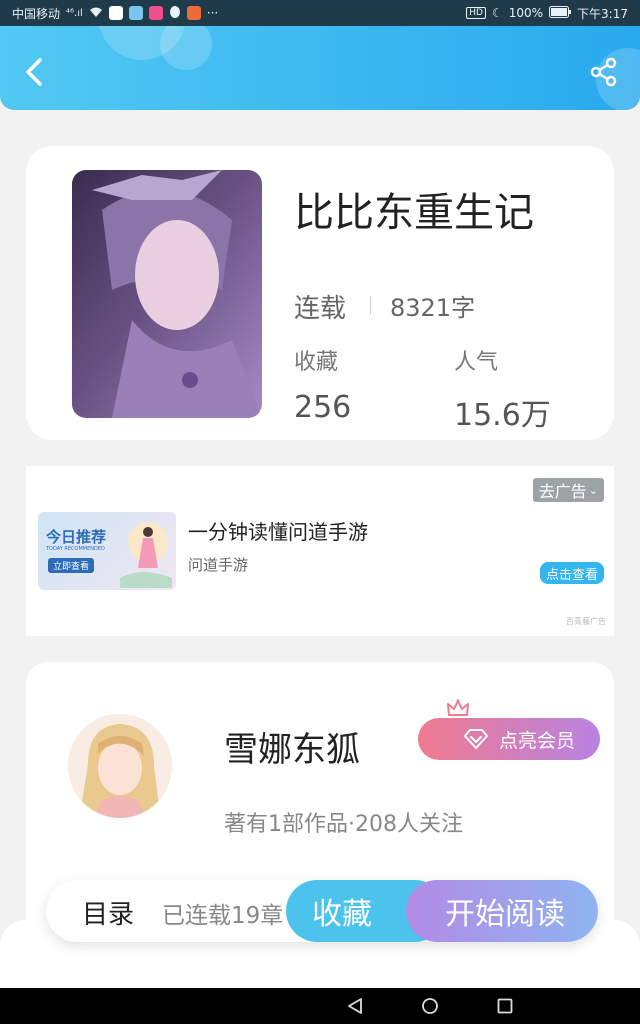 The image size is (640, 1024). I want to click on ad-subtitle: 问道手游, so click(218, 565).